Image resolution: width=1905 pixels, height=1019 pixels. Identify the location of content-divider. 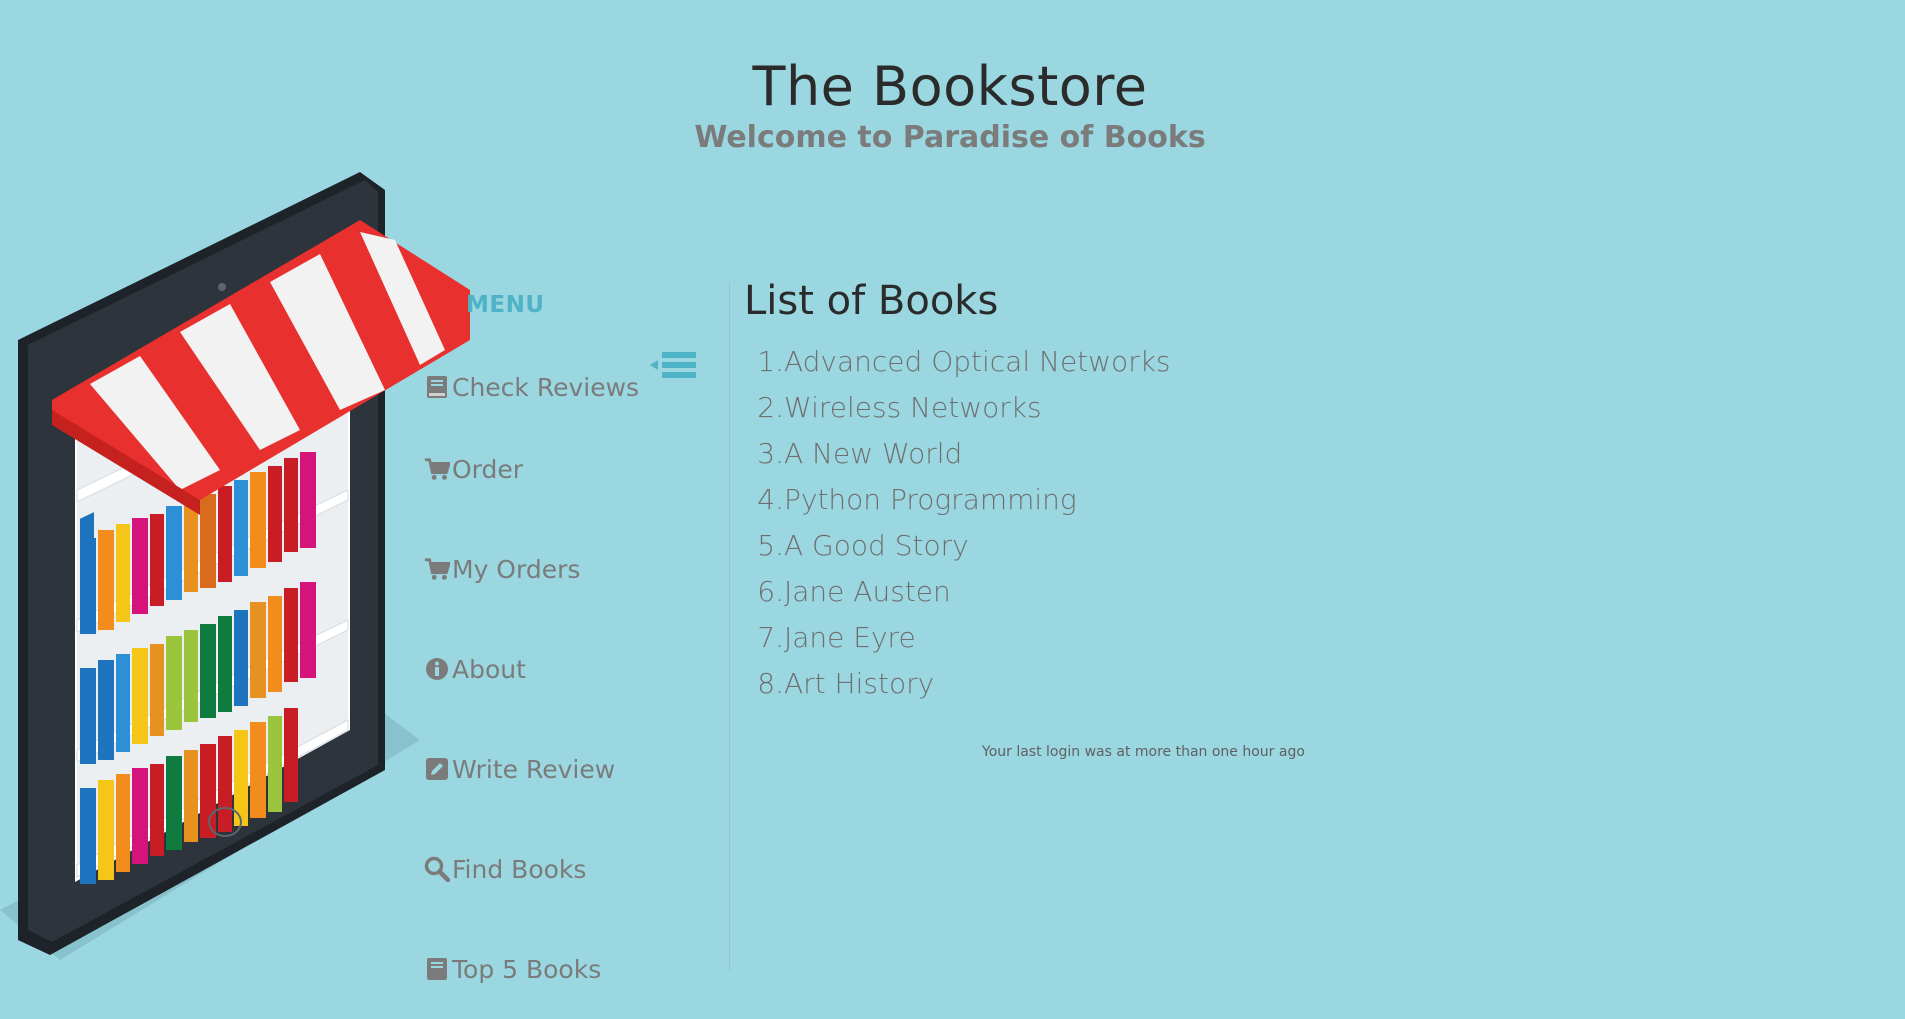
(729, 627).